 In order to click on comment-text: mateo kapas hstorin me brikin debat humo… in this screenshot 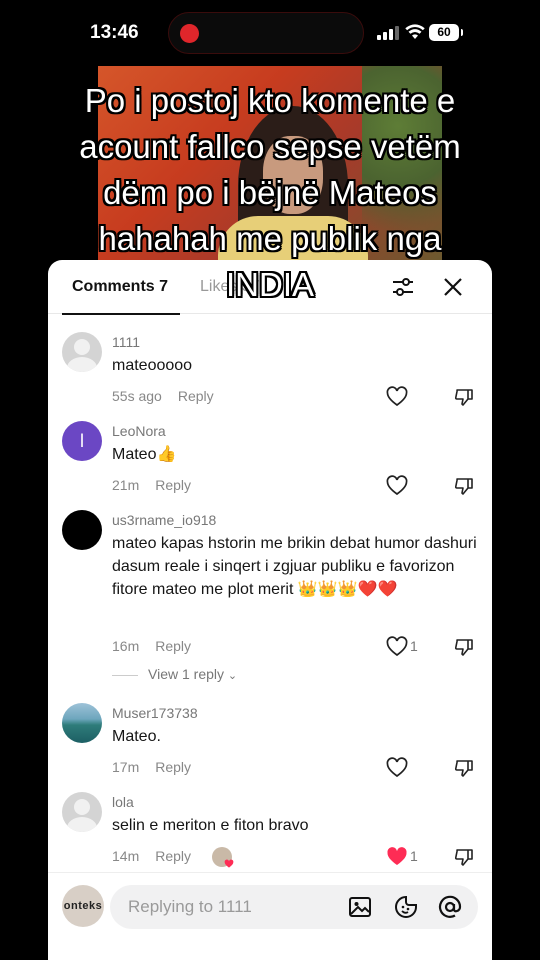, I will do `click(294, 566)`.